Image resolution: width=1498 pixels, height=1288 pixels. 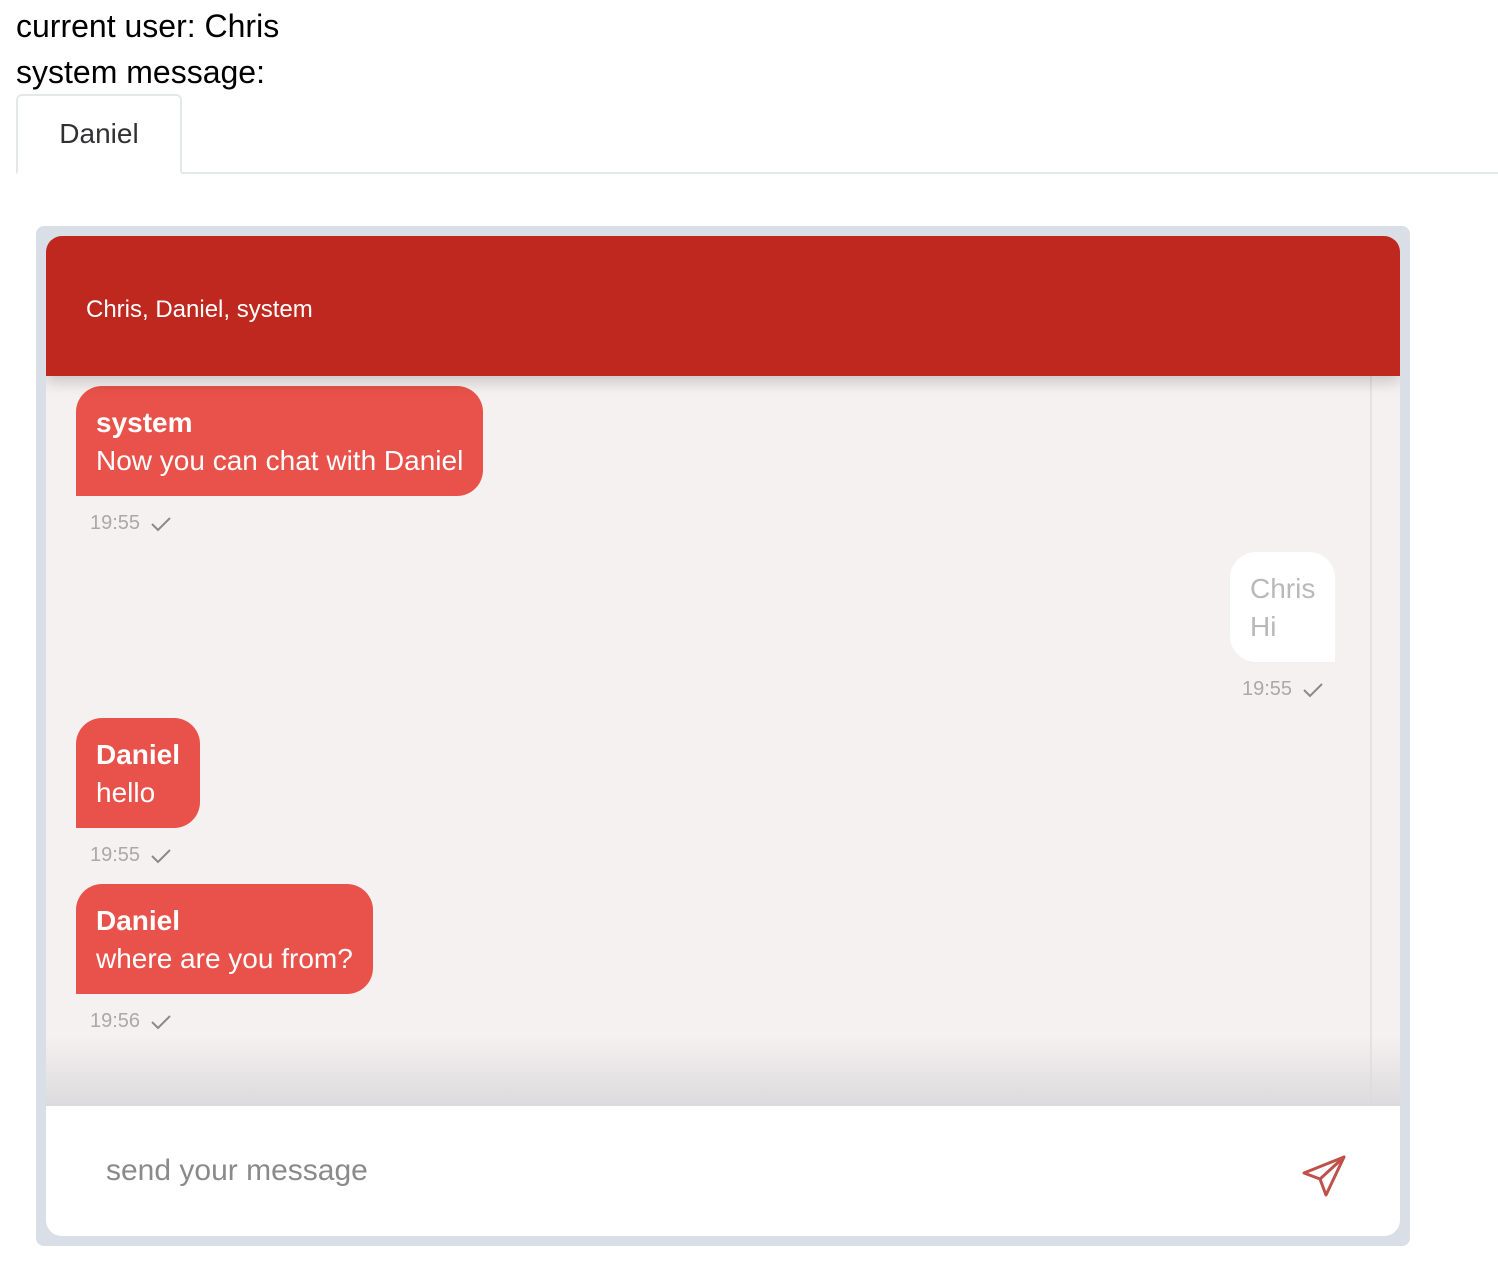 I want to click on send-button, so click(x=1324, y=1175).